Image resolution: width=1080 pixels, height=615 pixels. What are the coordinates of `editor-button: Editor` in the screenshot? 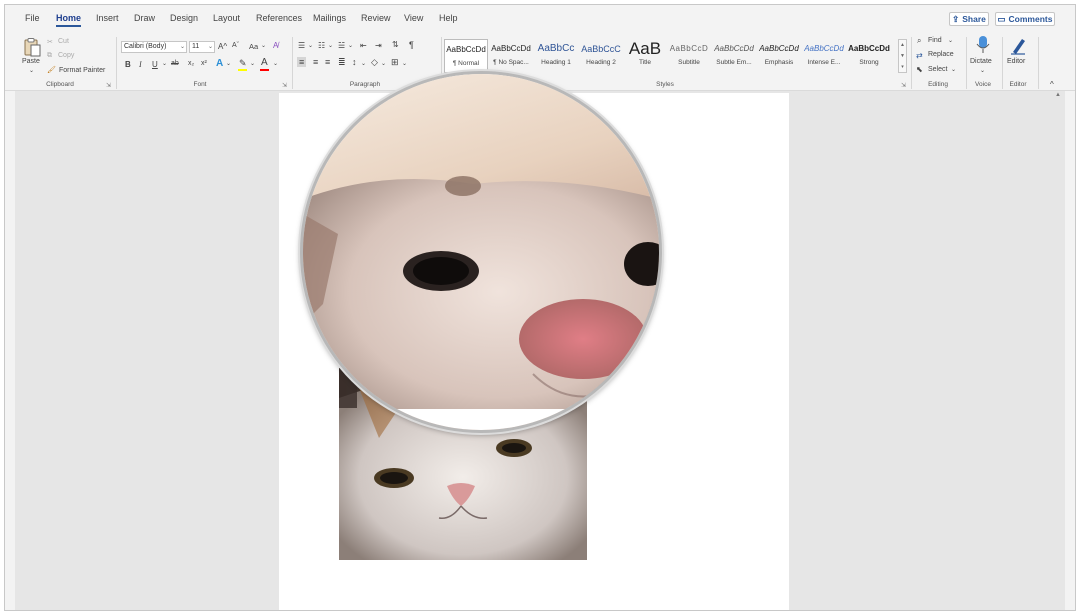 It's located at (1016, 61).